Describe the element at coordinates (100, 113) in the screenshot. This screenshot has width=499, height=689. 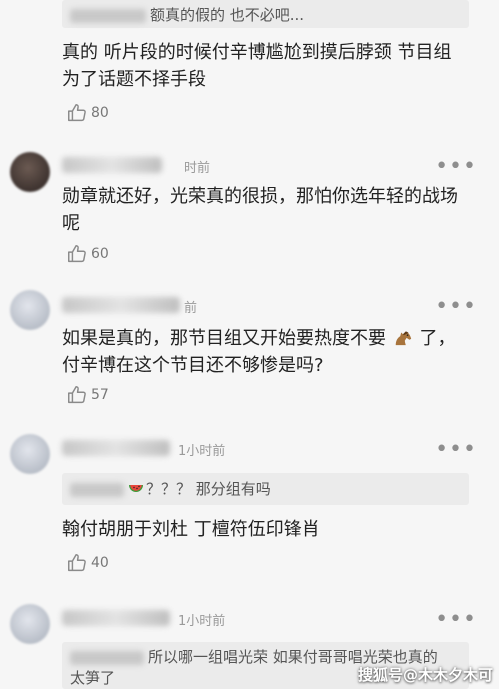
I see `like-count: 80` at that location.